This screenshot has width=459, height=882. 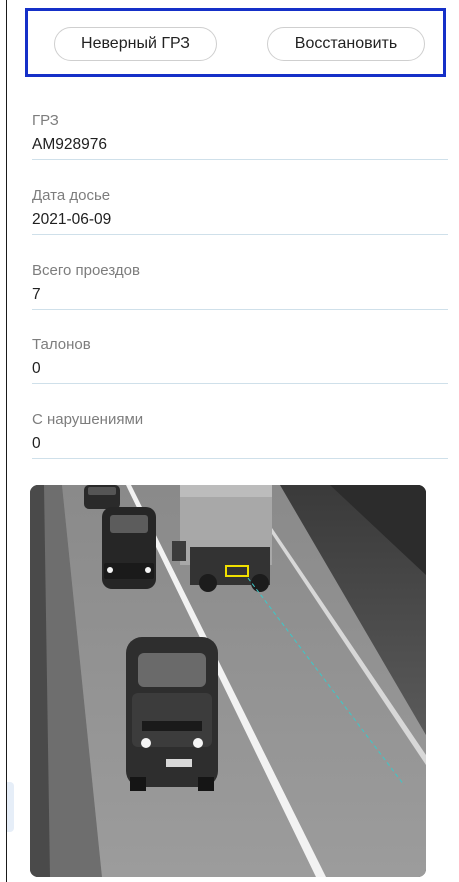 What do you see at coordinates (235, 42) in the screenshot?
I see `action-bar: Неверный ГРЗ Восстановить` at bounding box center [235, 42].